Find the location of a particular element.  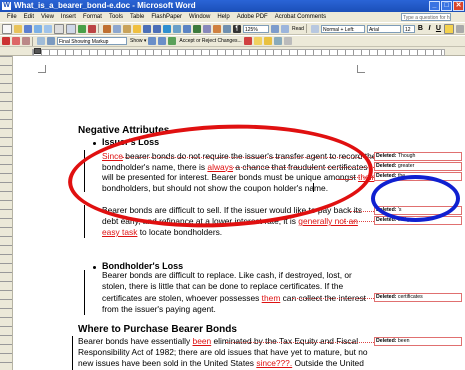

minimize-button: _ is located at coordinates (434, 6).